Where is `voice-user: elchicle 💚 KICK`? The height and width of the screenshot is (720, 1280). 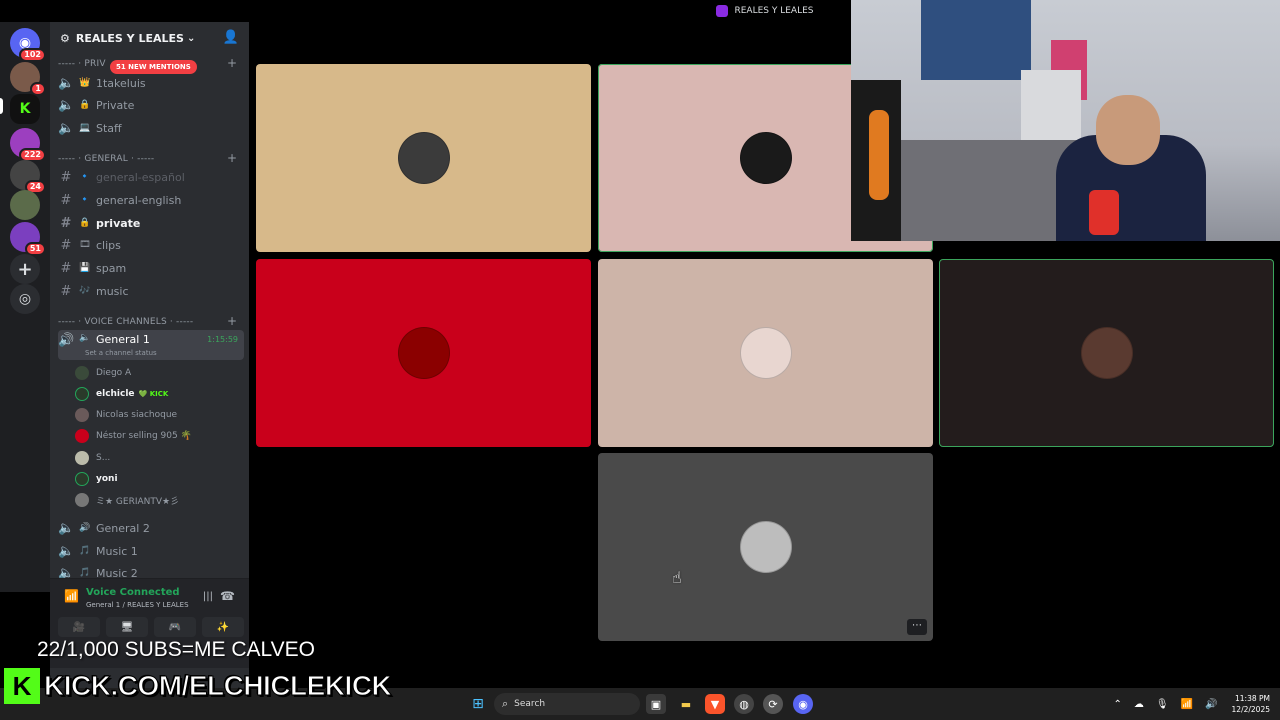
voice-user: elchicle 💚 KICK is located at coordinates (121, 394).